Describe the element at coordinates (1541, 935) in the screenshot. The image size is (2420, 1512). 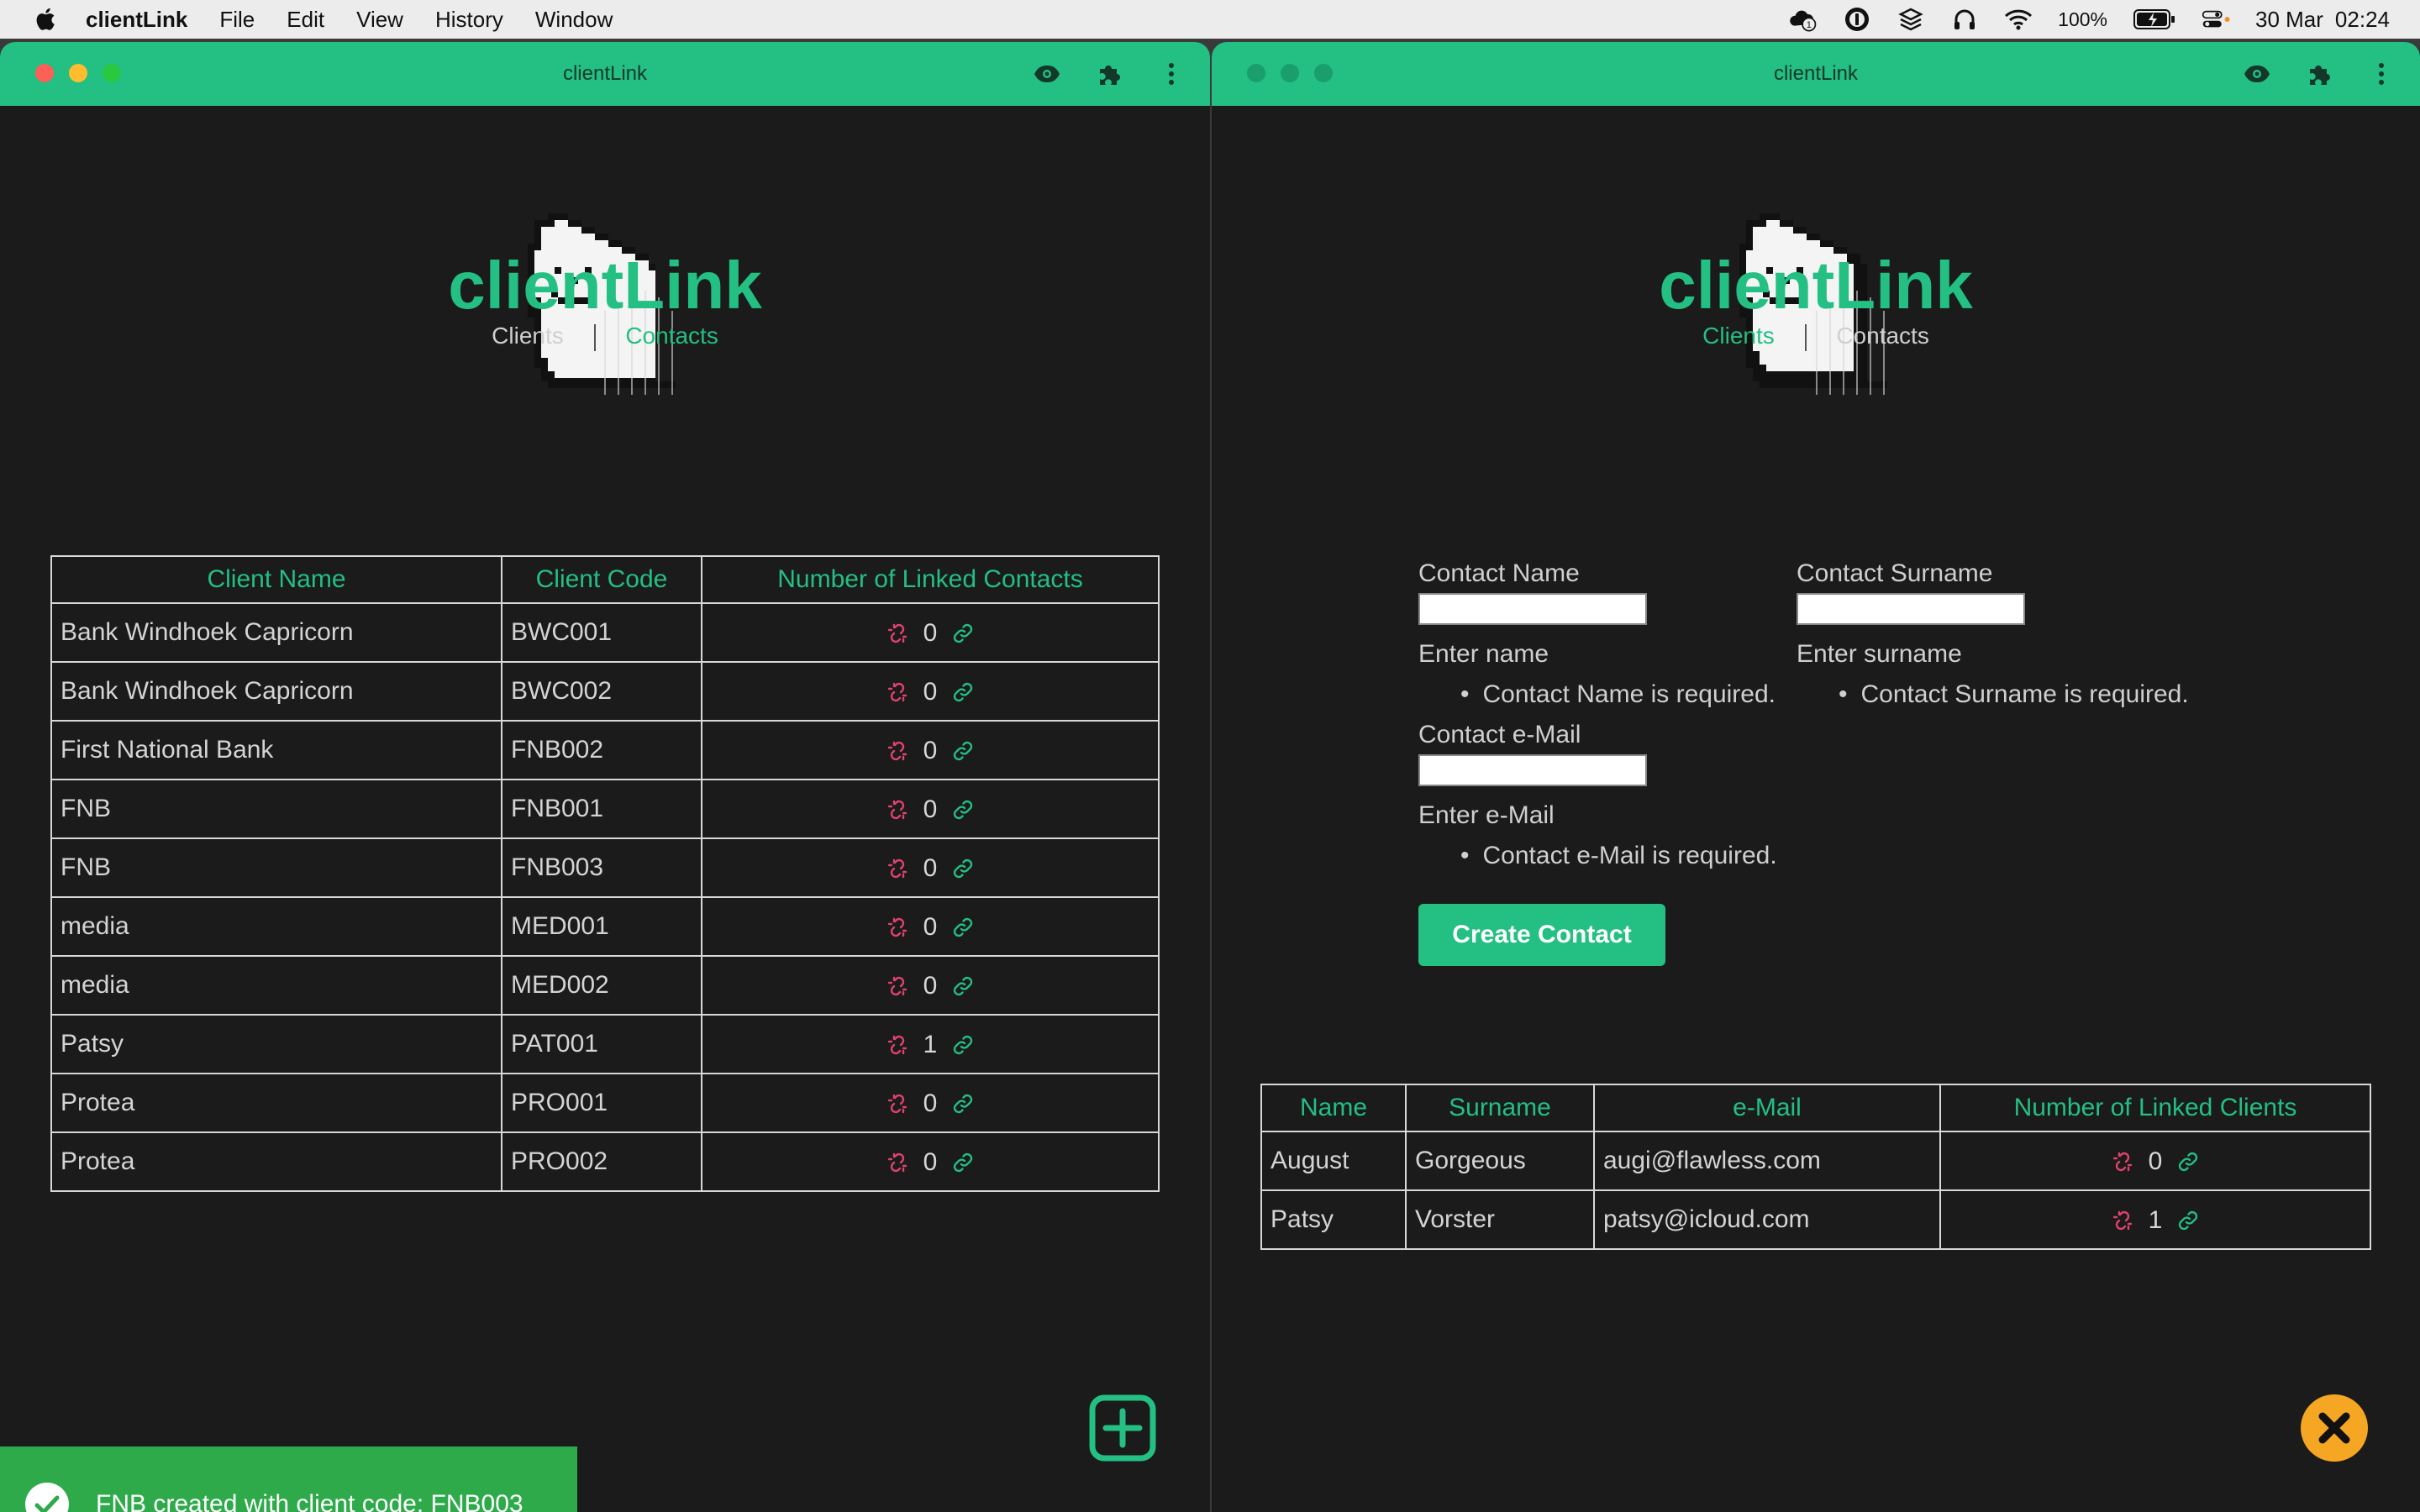
I see `create-contact-button: Create Contact` at that location.